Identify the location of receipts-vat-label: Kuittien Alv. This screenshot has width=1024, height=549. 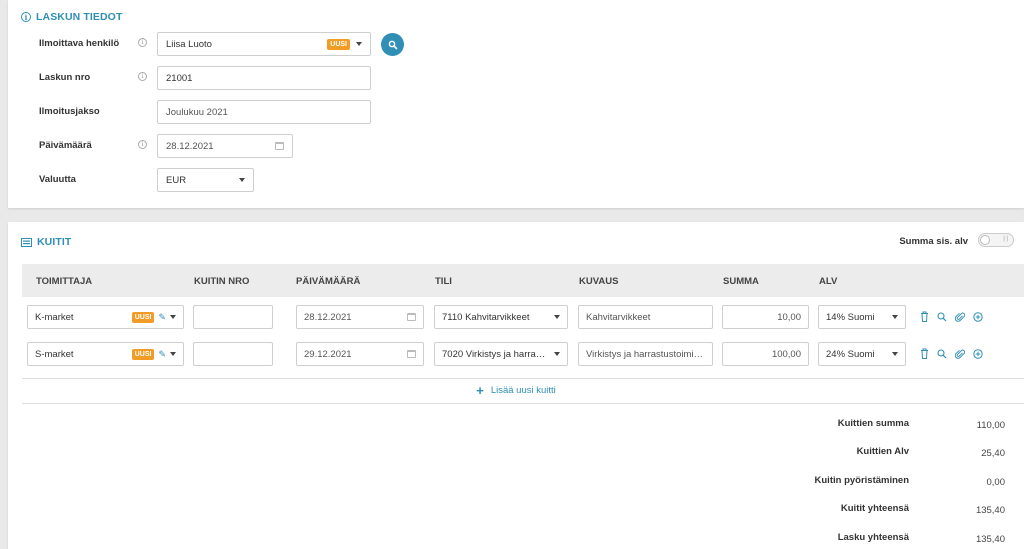
(882, 451).